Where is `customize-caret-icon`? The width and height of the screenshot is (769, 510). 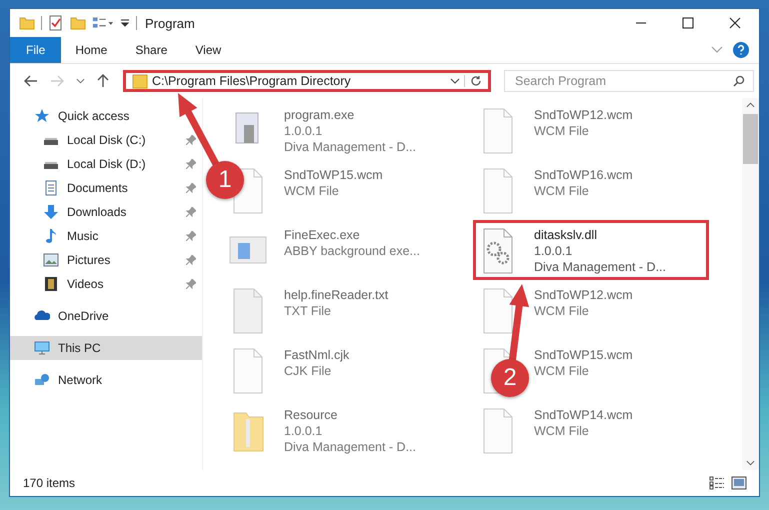 customize-caret-icon is located at coordinates (125, 23).